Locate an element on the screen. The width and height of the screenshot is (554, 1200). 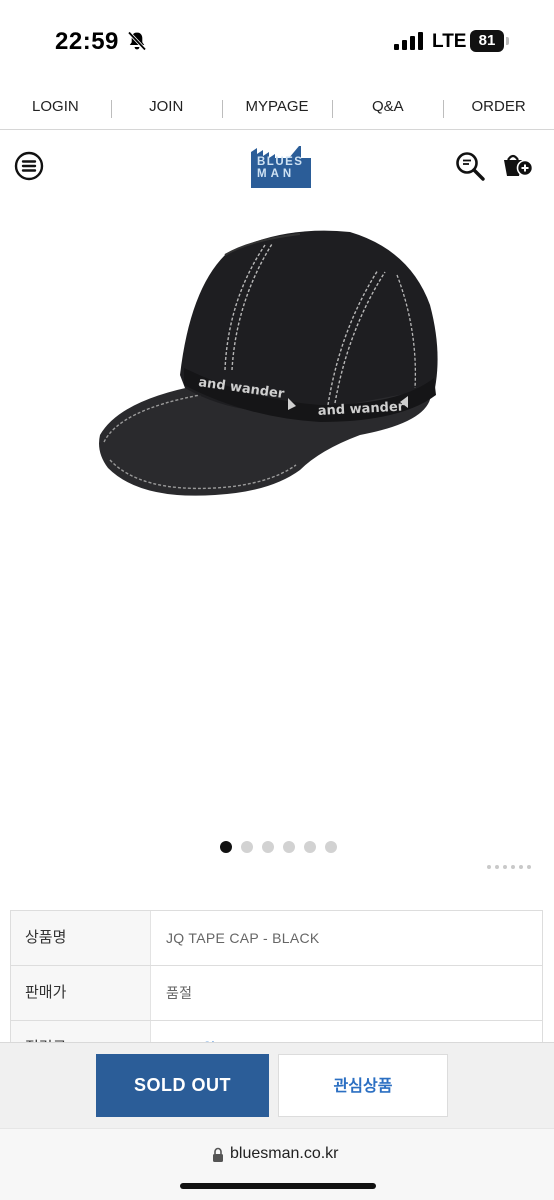
logo-text: BLUES MAN is located at coordinates (280, 168).